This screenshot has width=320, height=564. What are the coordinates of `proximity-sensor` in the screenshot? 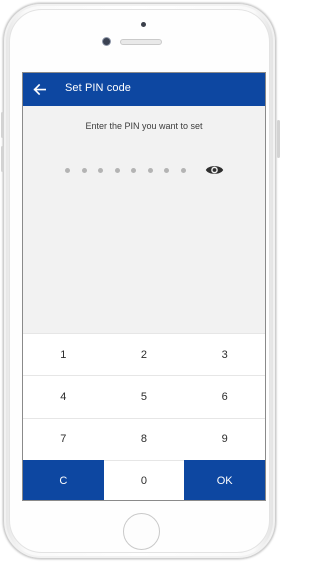 It's located at (143, 24).